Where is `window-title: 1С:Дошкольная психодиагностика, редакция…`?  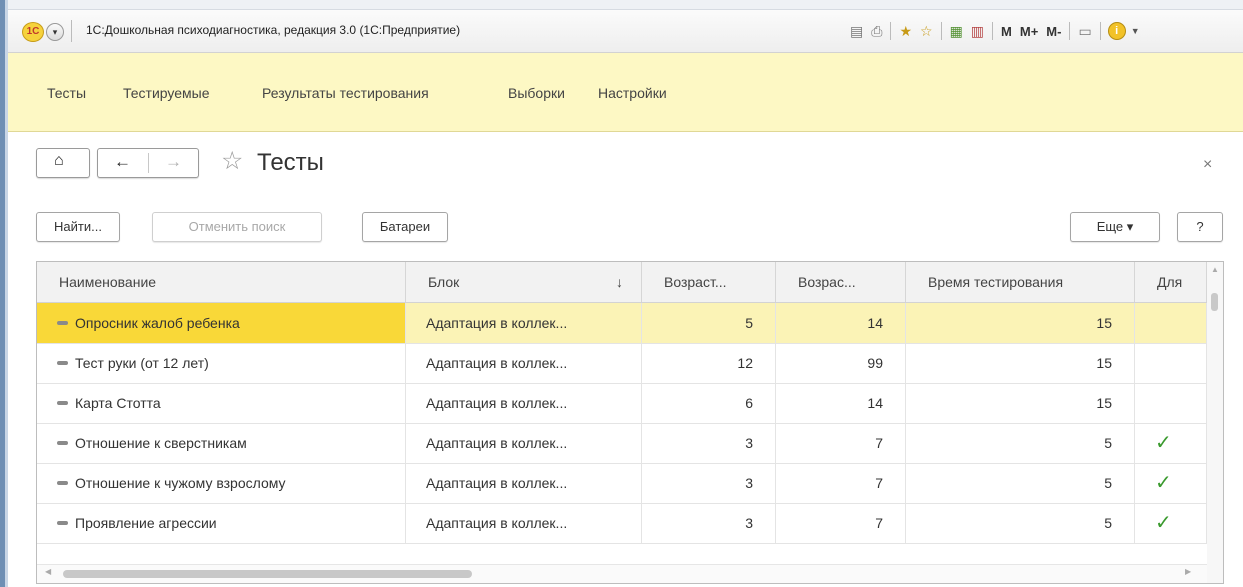
window-title: 1С:Дошкольная психодиагностика, редакция… is located at coordinates (273, 30).